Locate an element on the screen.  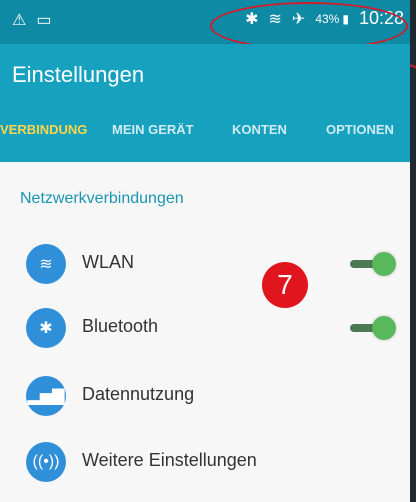
wlan-toggle is located at coordinates (373, 264).